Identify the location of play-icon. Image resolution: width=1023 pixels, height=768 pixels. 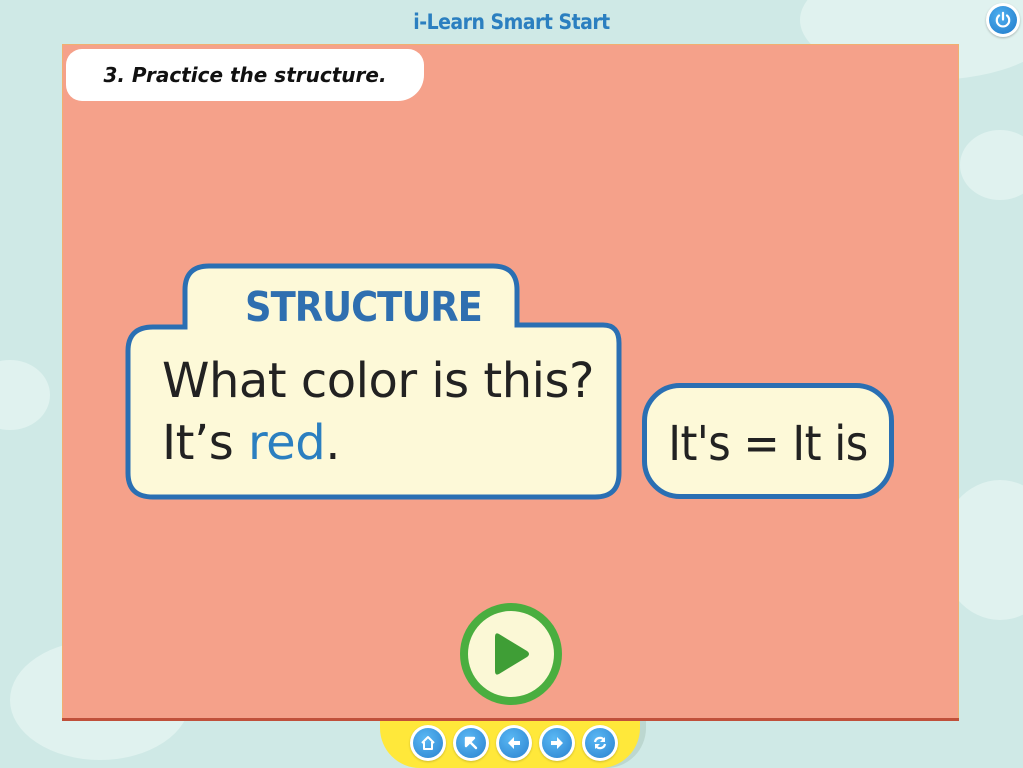
(511, 654).